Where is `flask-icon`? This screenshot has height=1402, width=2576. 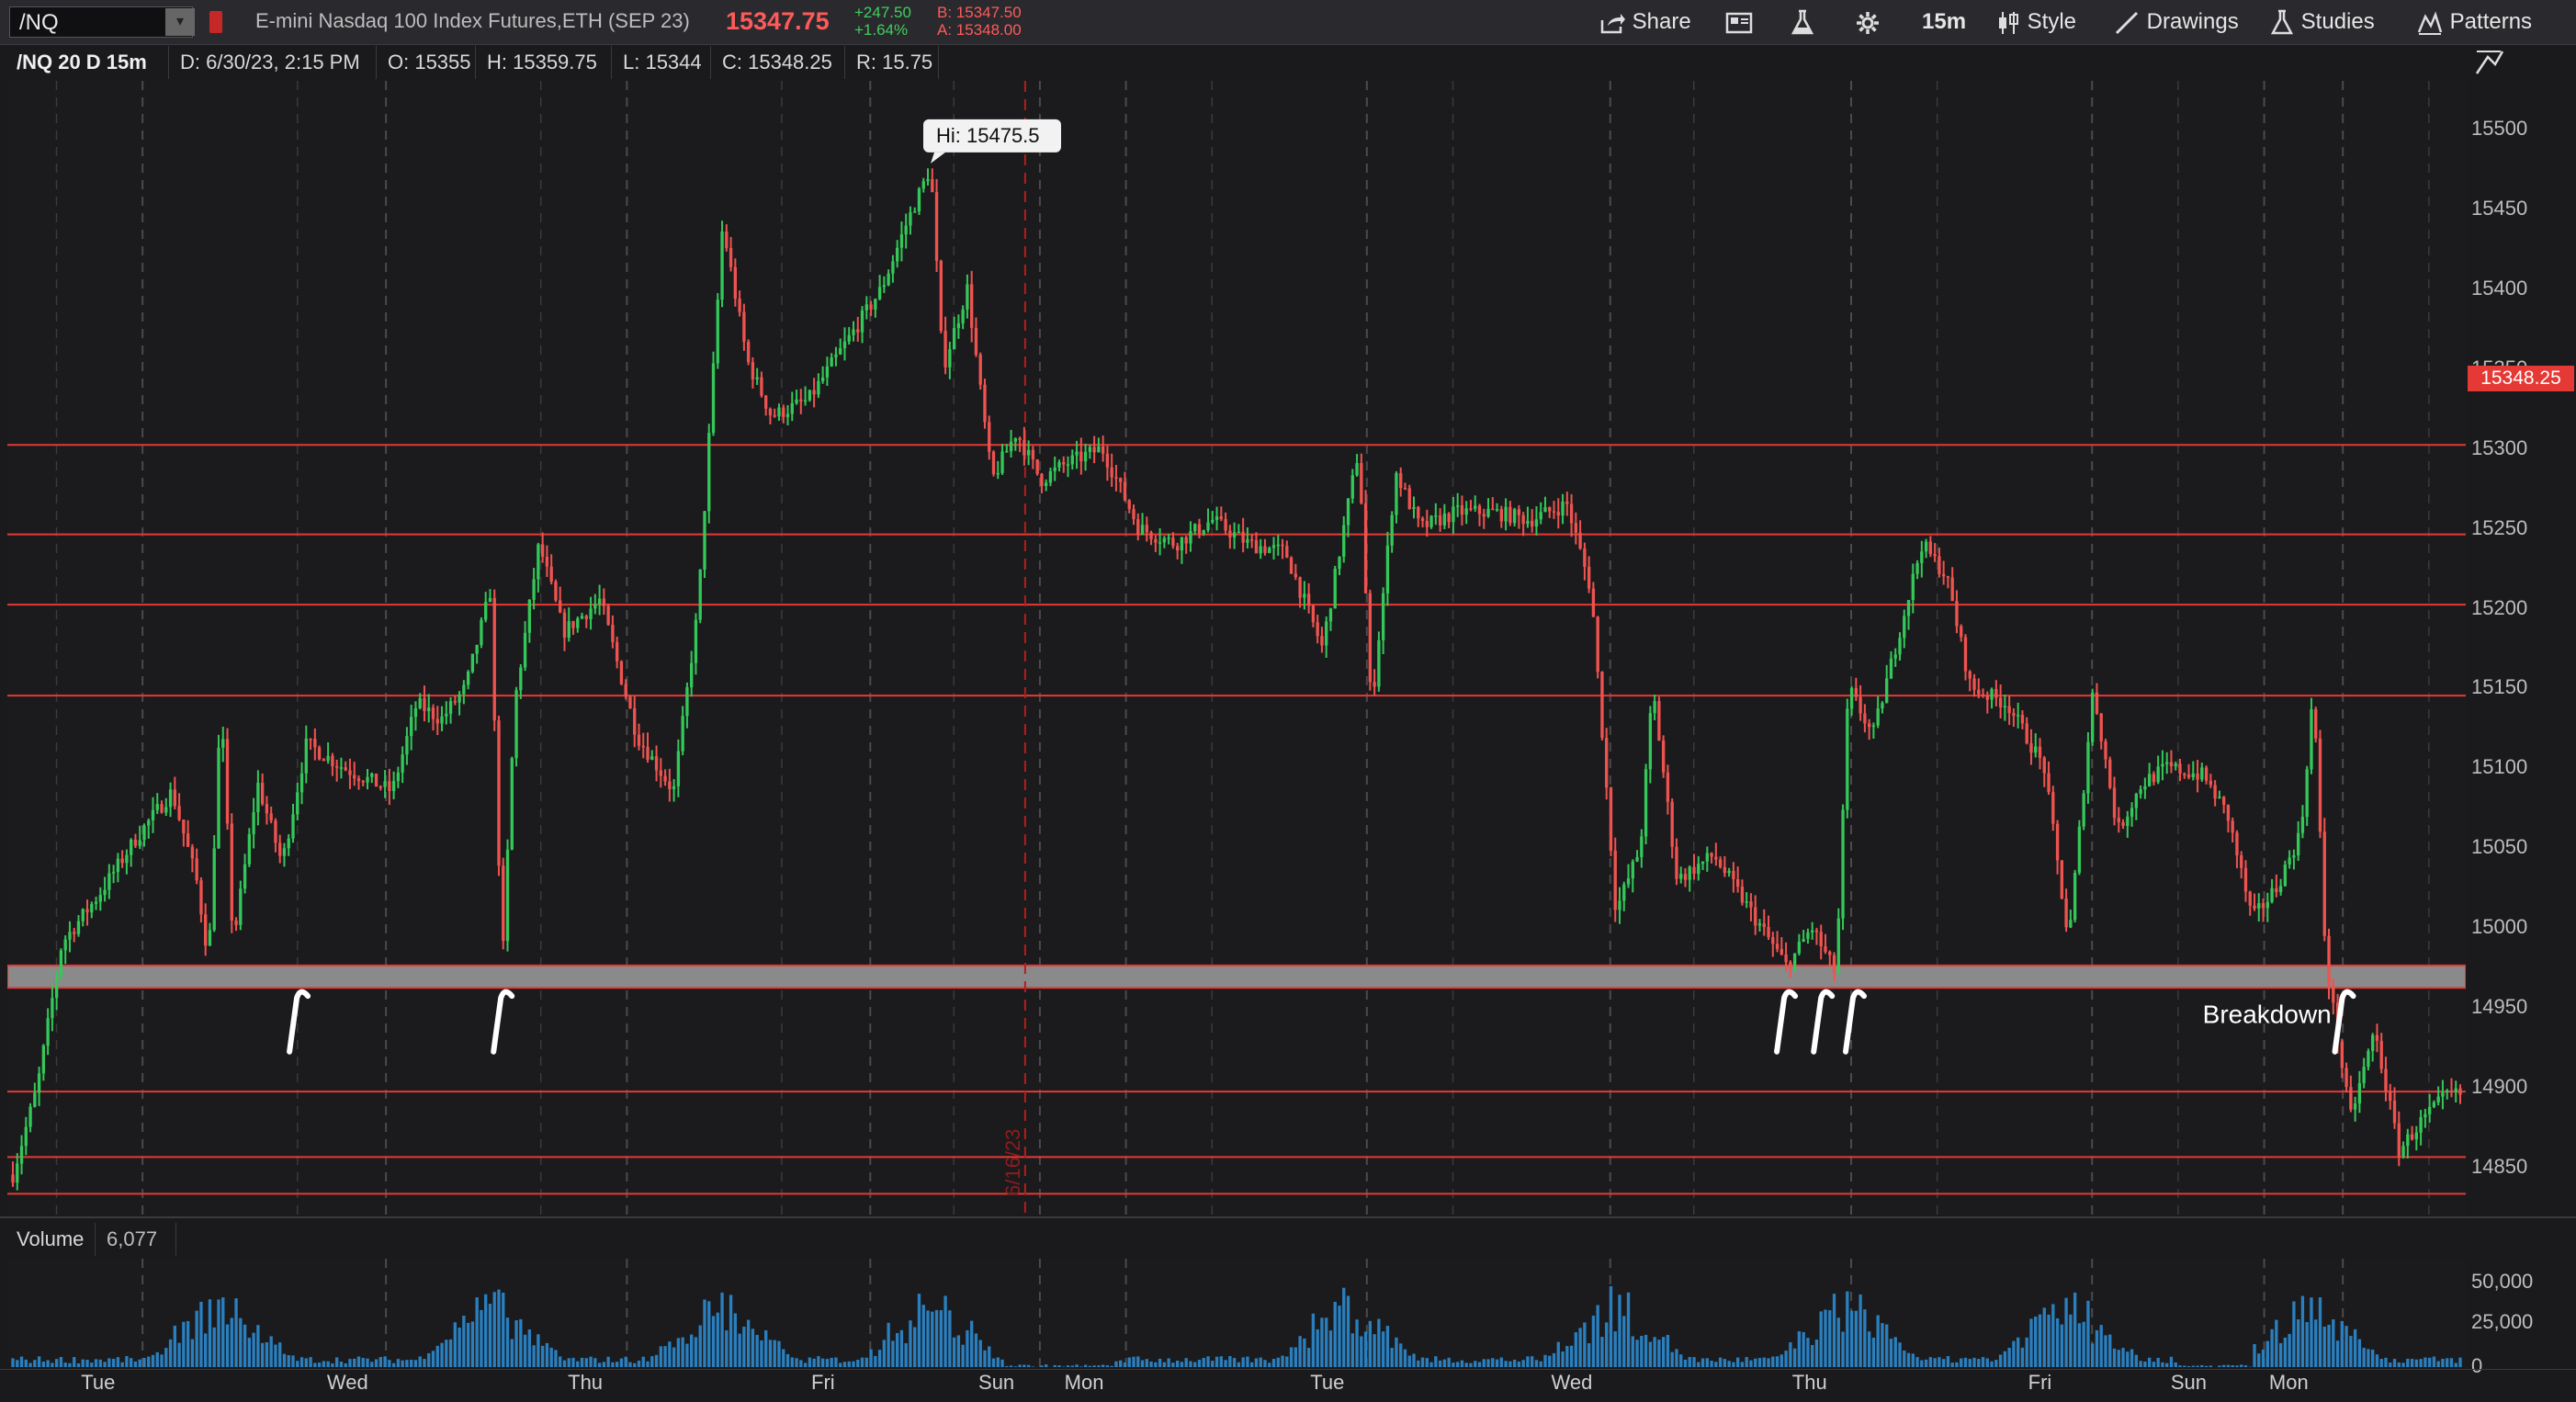
flask-icon is located at coordinates (1802, 21).